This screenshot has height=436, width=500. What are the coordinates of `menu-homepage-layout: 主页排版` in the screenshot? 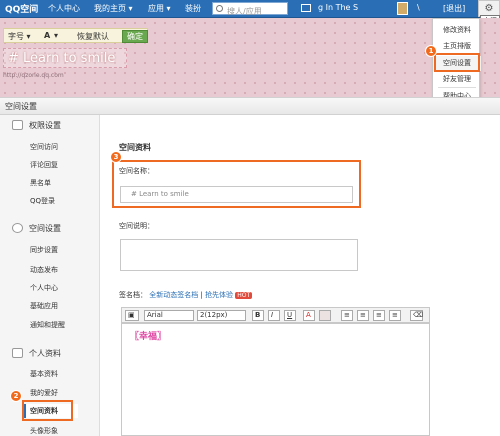 It's located at (457, 46).